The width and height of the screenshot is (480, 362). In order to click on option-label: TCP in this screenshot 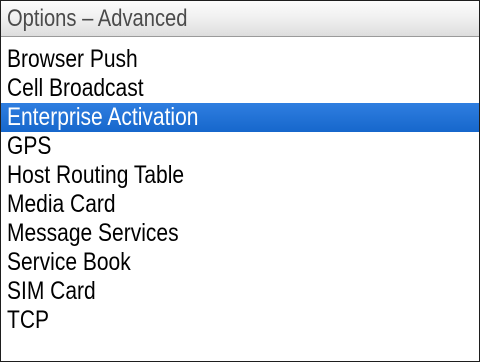, I will do `click(28, 320)`.